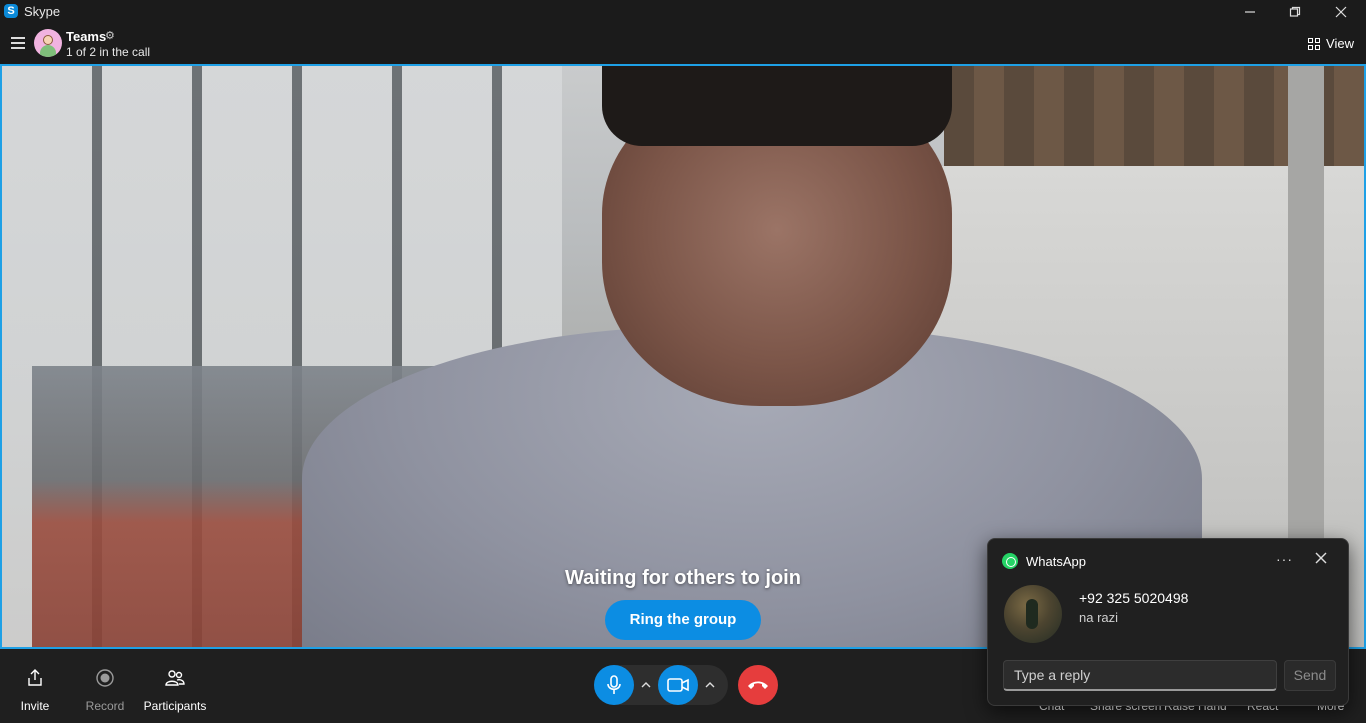 The image size is (1366, 723). Describe the element at coordinates (1099, 617) in the screenshot. I see `message-preview: na razi` at that location.